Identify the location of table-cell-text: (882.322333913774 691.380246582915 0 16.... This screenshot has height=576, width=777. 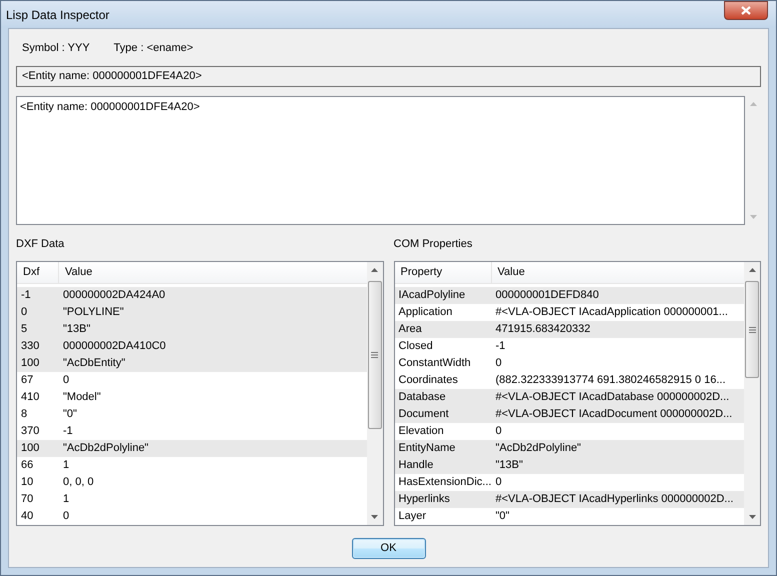
(610, 380).